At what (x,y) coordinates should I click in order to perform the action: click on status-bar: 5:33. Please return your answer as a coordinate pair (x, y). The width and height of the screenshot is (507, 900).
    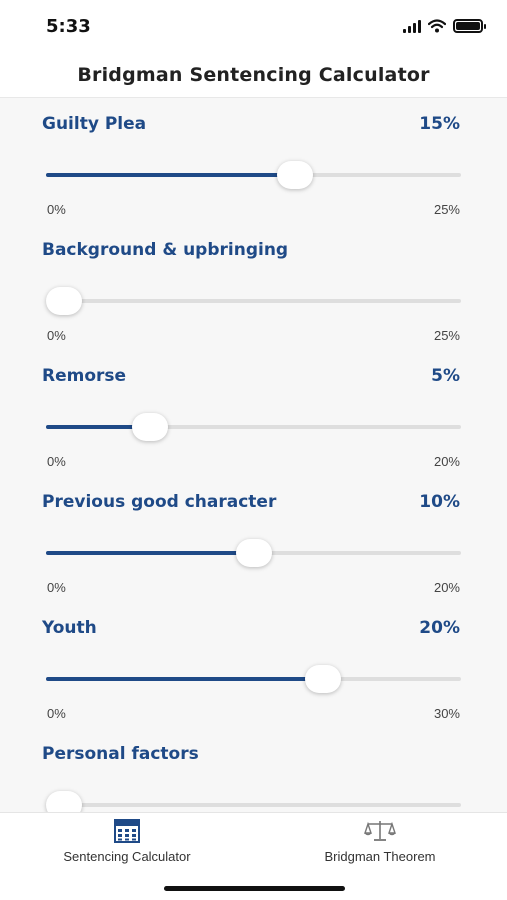
    Looking at the image, I should click on (253, 26).